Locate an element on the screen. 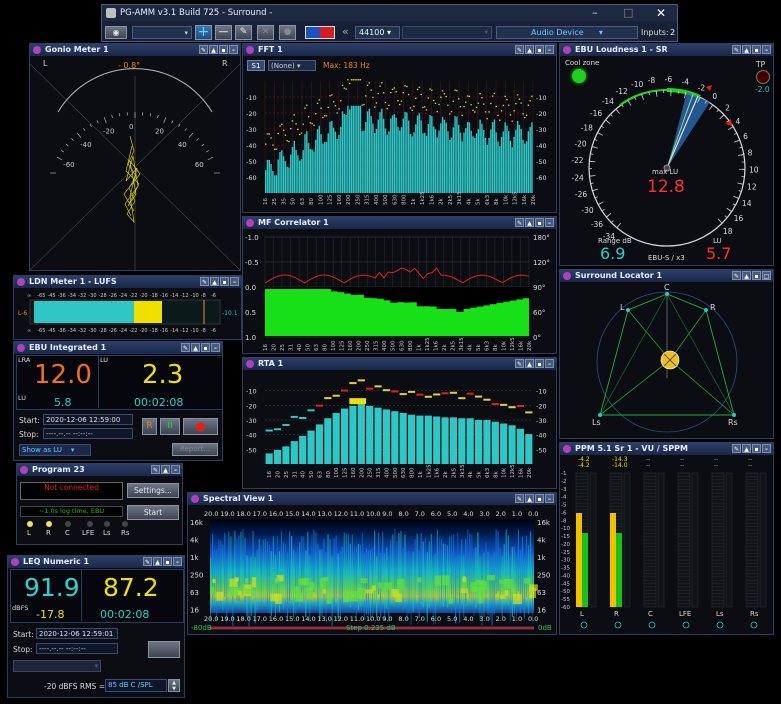 The image size is (781, 704). start-button: Start is located at coordinates (153, 512).